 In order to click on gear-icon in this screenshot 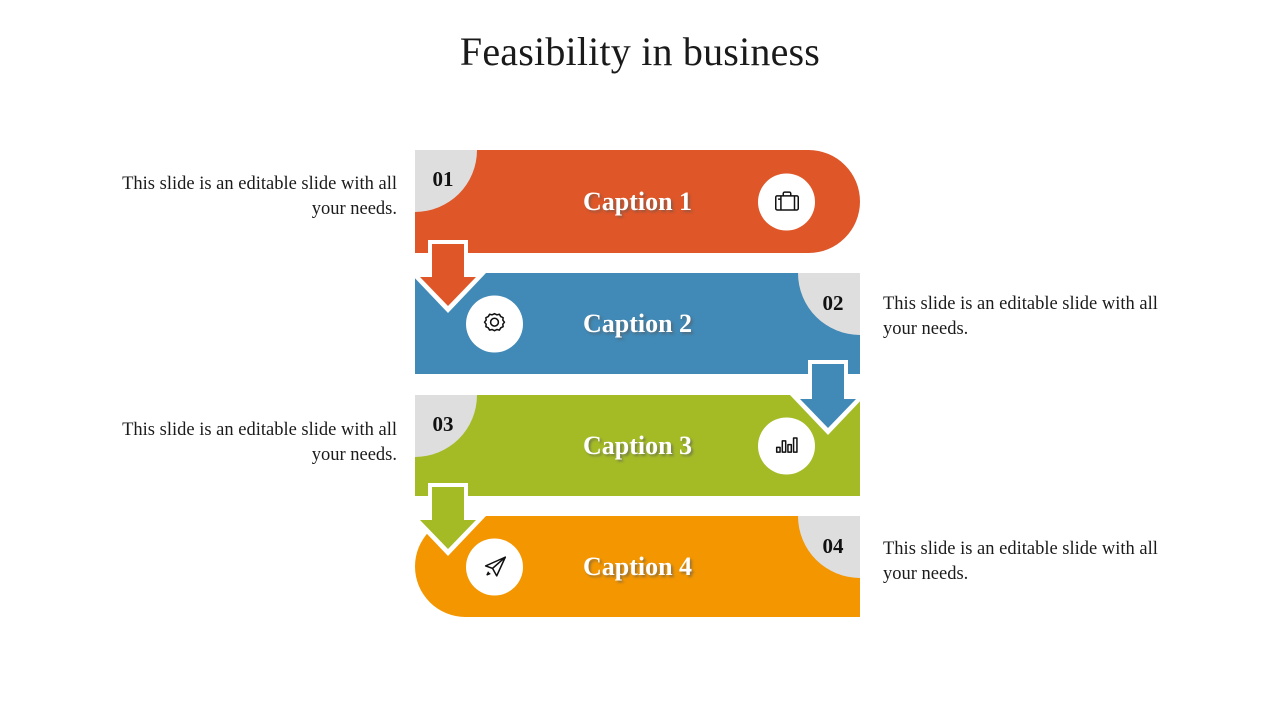, I will do `click(494, 323)`.